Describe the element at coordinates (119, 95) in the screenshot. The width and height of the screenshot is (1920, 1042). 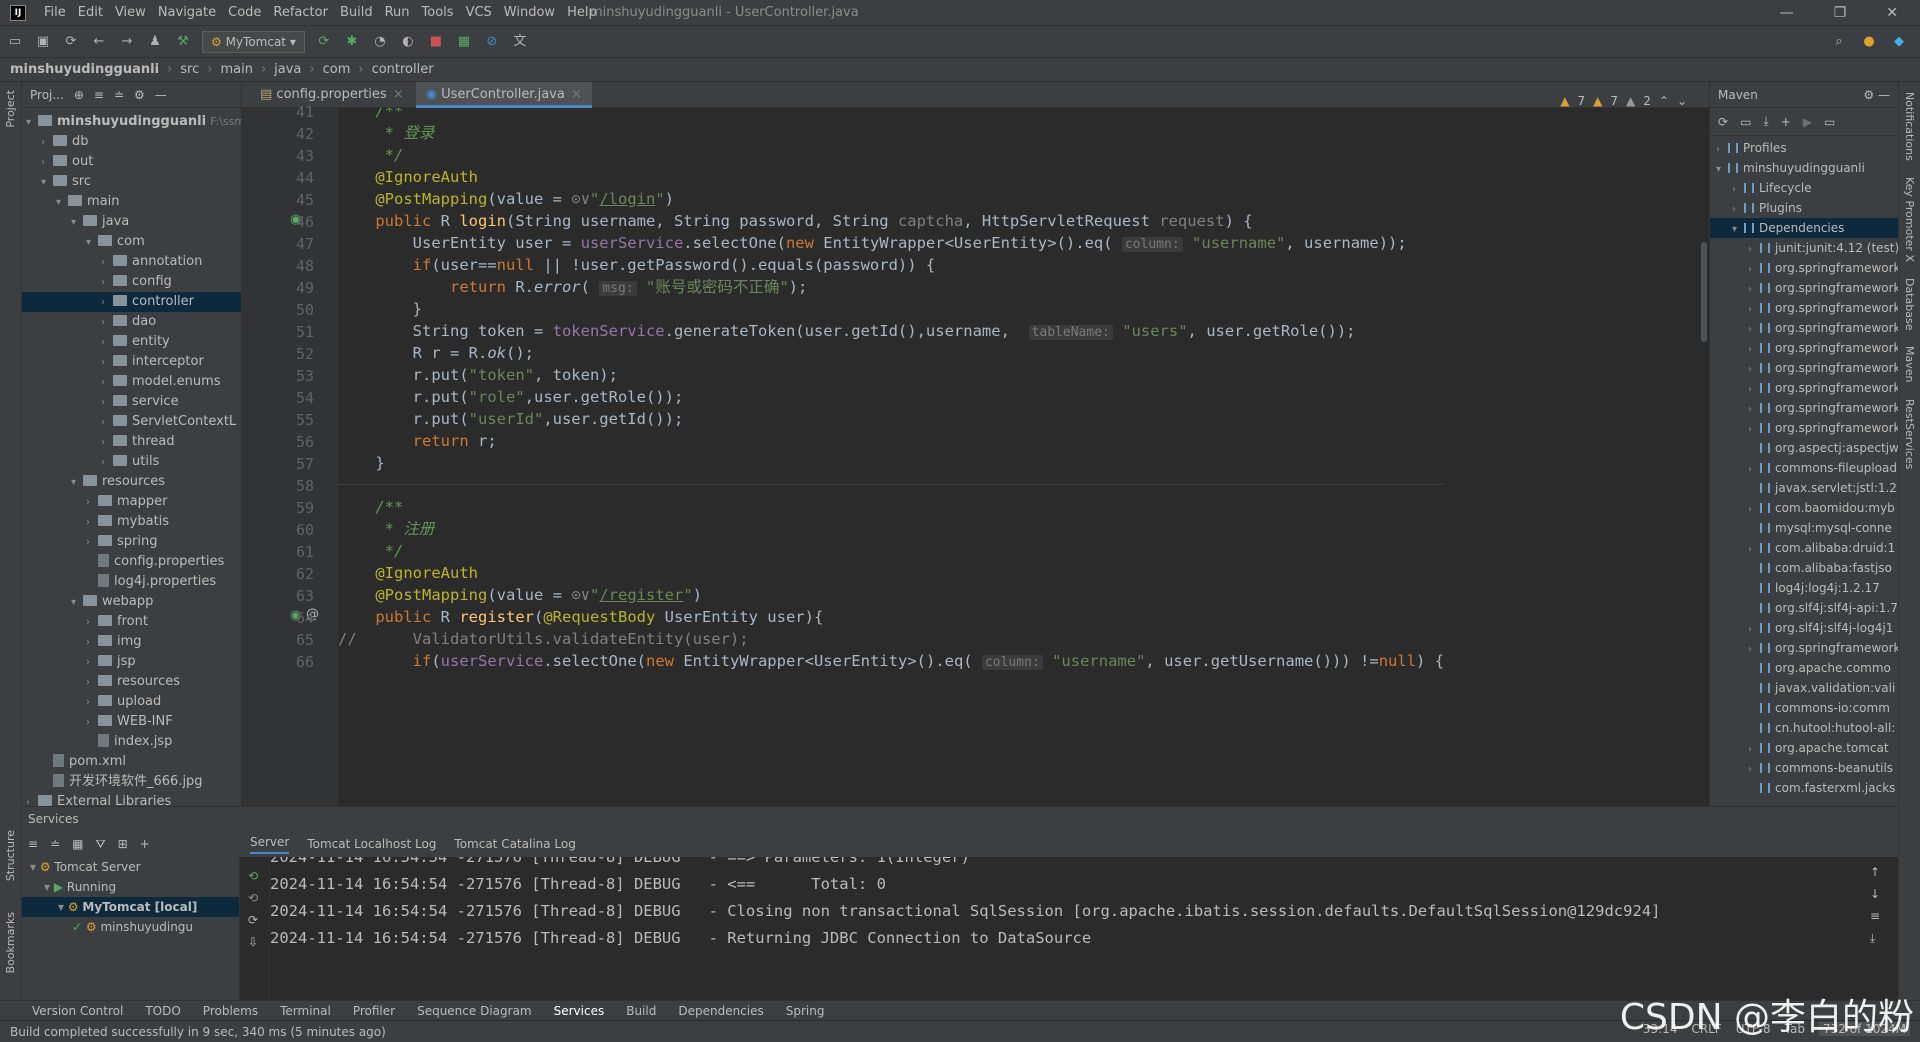
I see `collapse-all-icon: ≐` at that location.